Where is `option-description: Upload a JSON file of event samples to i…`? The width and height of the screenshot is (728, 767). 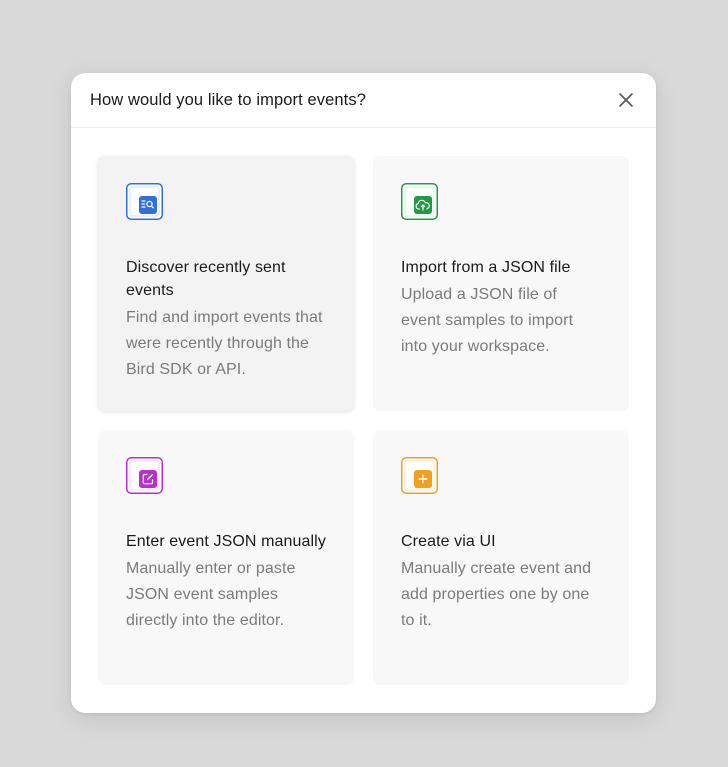
option-description: Upload a JSON file of event samples to i… is located at coordinates (487, 320).